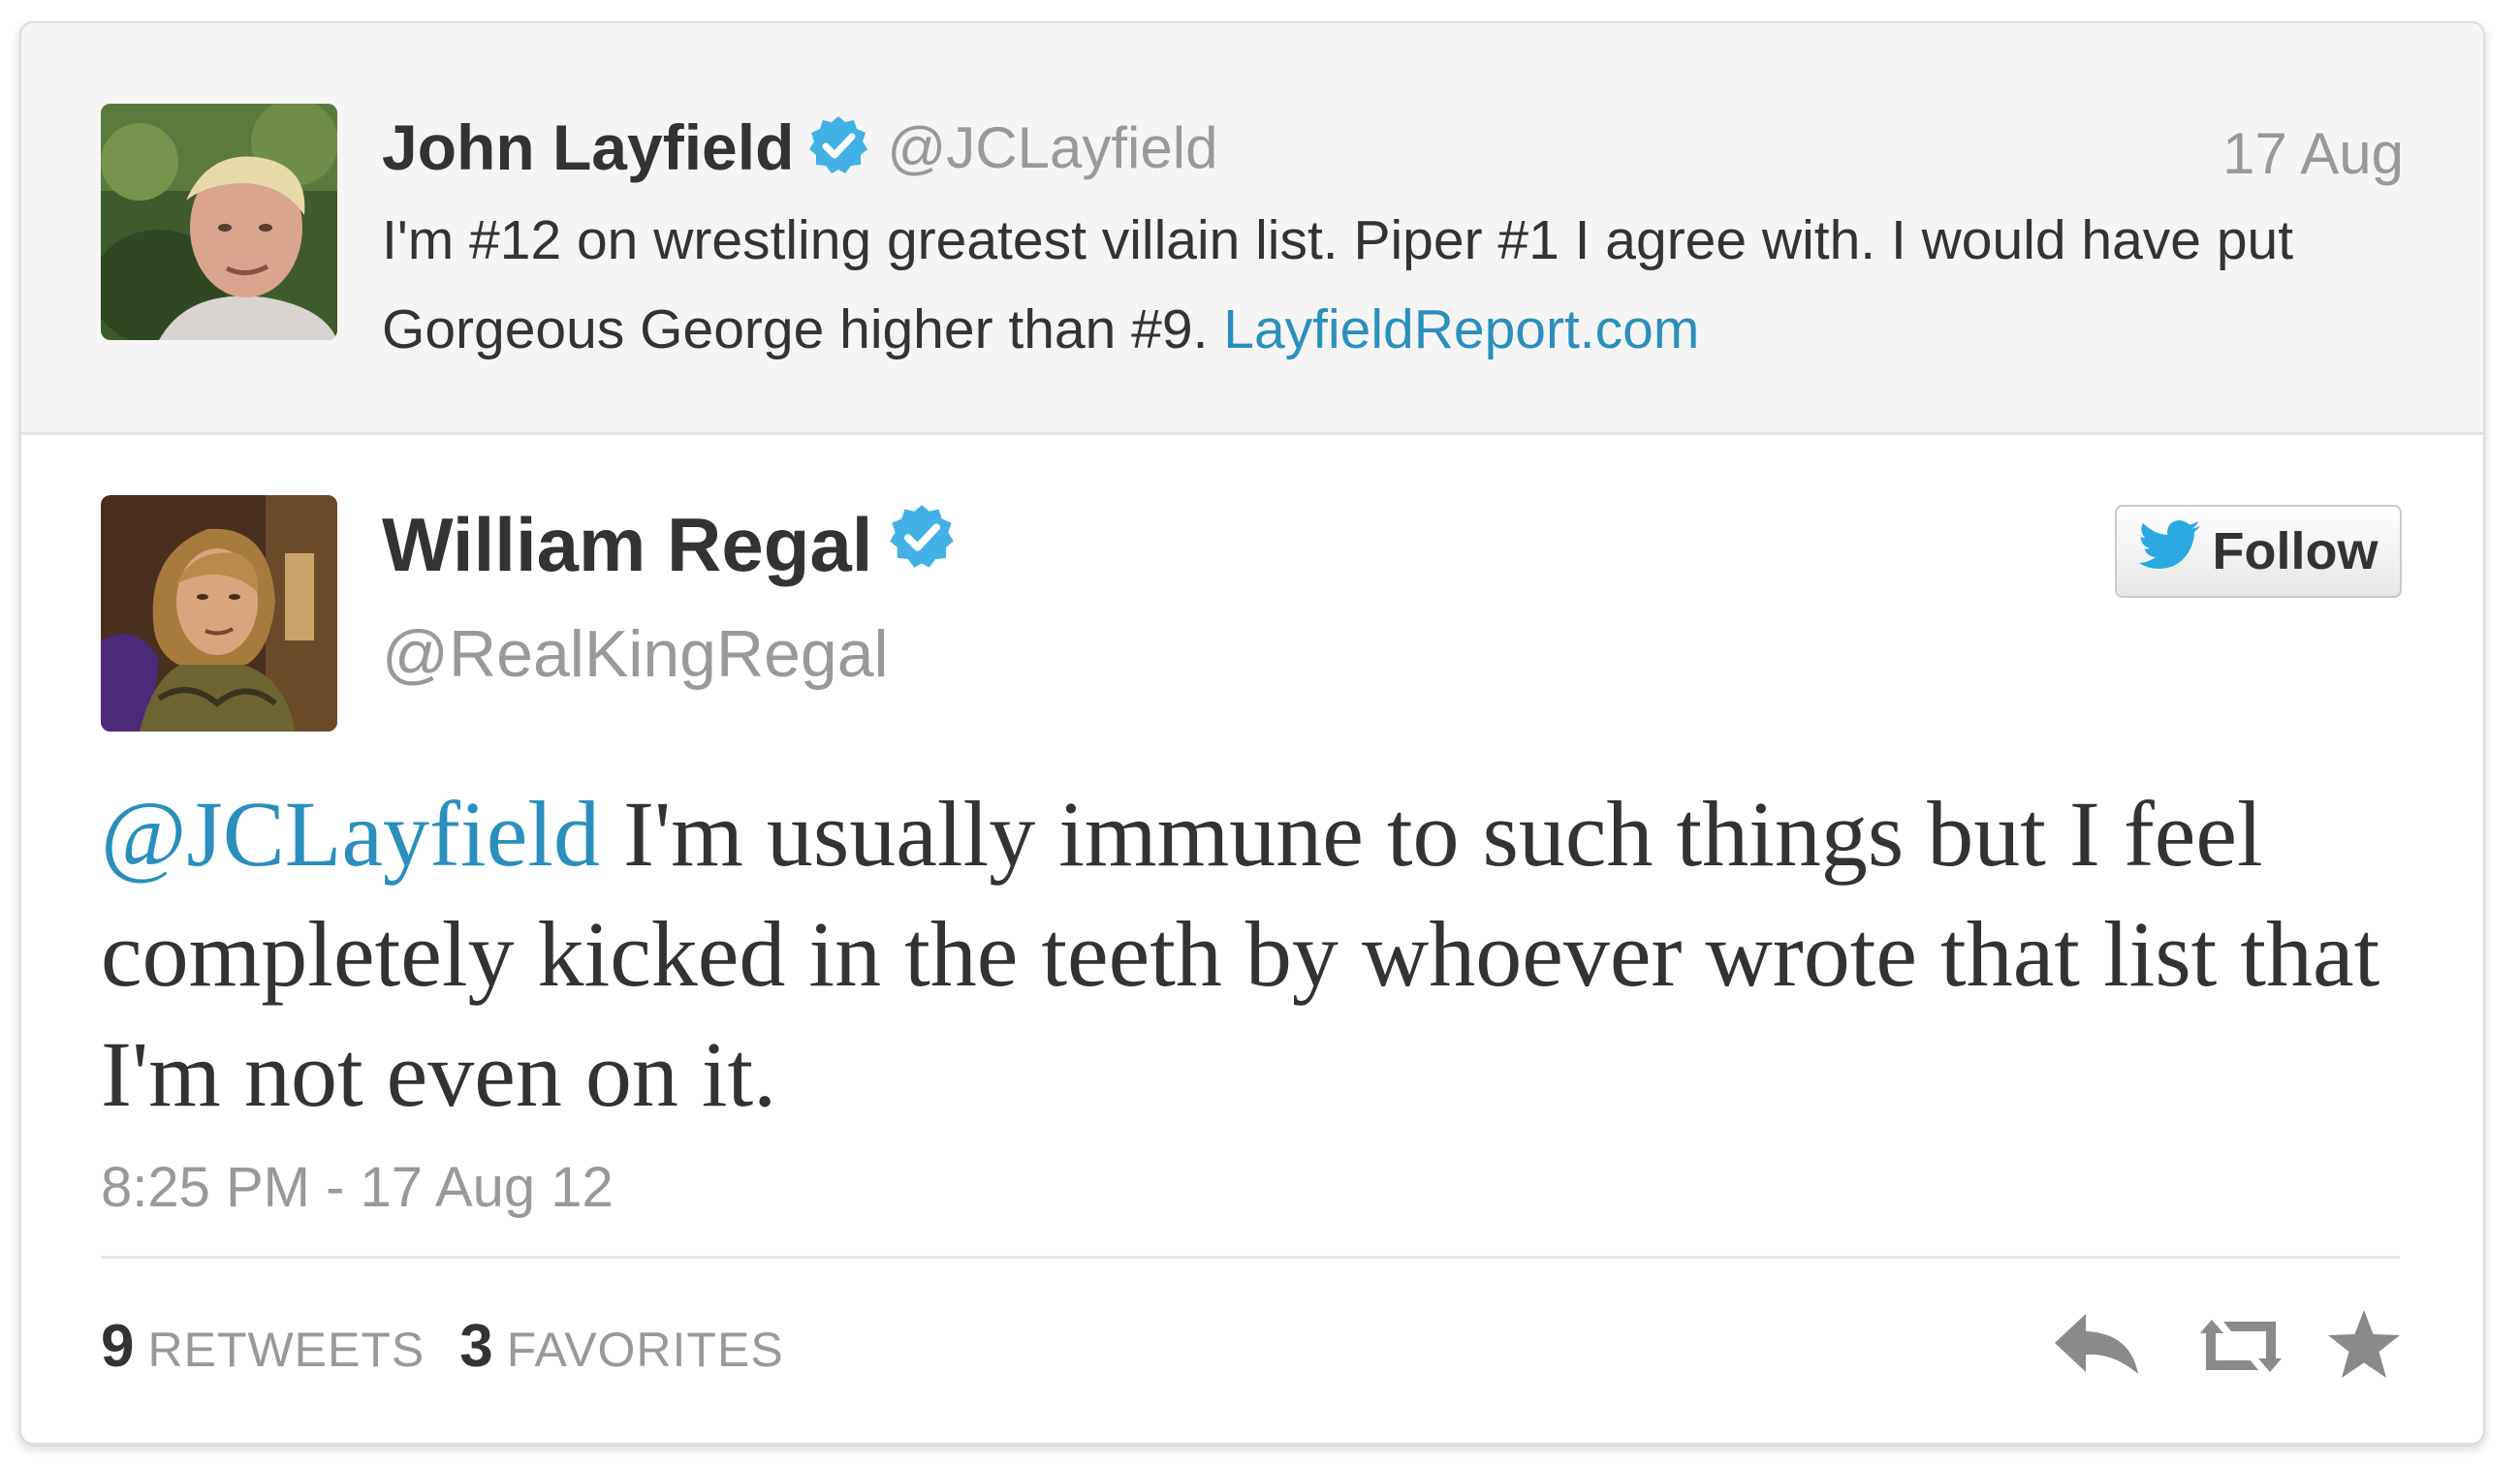  I want to click on parent-author-row: John Layfield @JCLayfield, so click(800, 147).